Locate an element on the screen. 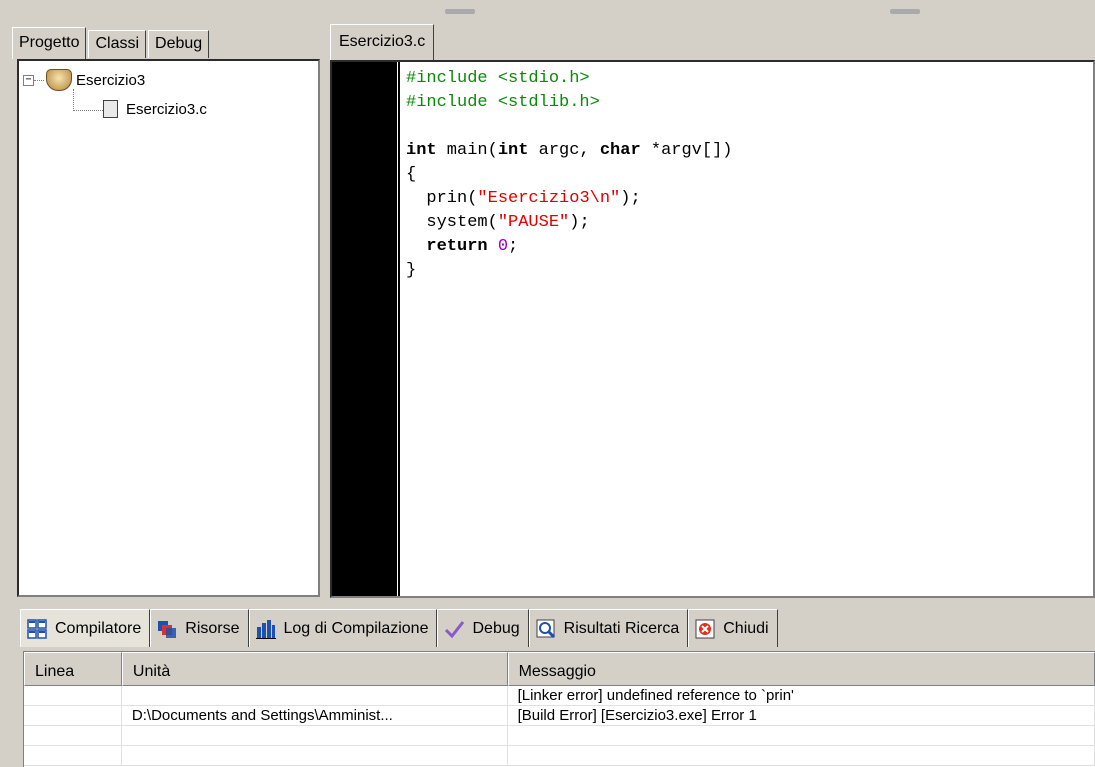 Image resolution: width=1095 pixels, height=767 pixels. compile-log-icon is located at coordinates (265, 629).